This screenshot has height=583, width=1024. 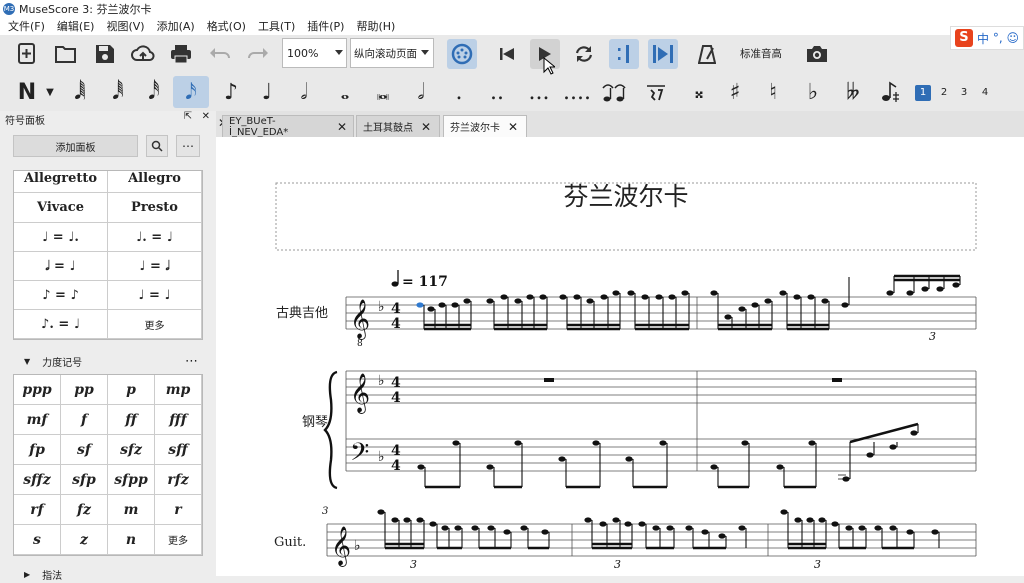 What do you see at coordinates (37, 450) in the screenshot?
I see `dynamic-fp: fp` at bounding box center [37, 450].